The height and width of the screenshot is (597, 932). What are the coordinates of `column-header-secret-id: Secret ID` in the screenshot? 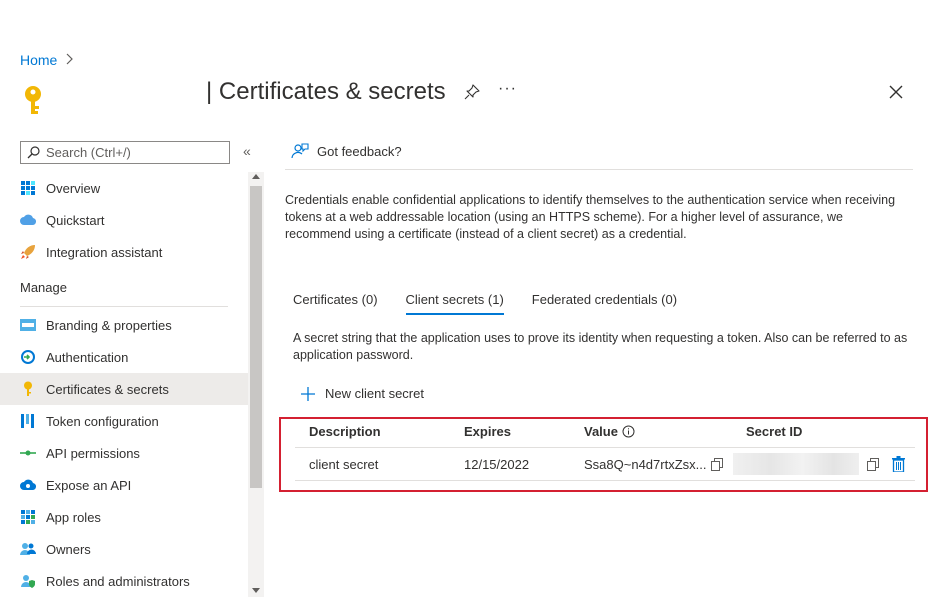 It's located at (774, 431).